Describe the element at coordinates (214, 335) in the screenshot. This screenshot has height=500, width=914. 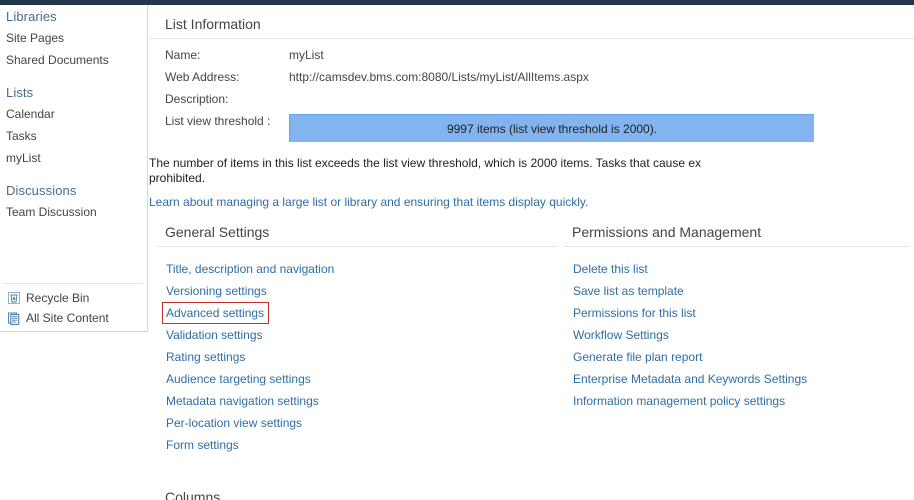
I see `link-validation-settings: Validation settings` at that location.